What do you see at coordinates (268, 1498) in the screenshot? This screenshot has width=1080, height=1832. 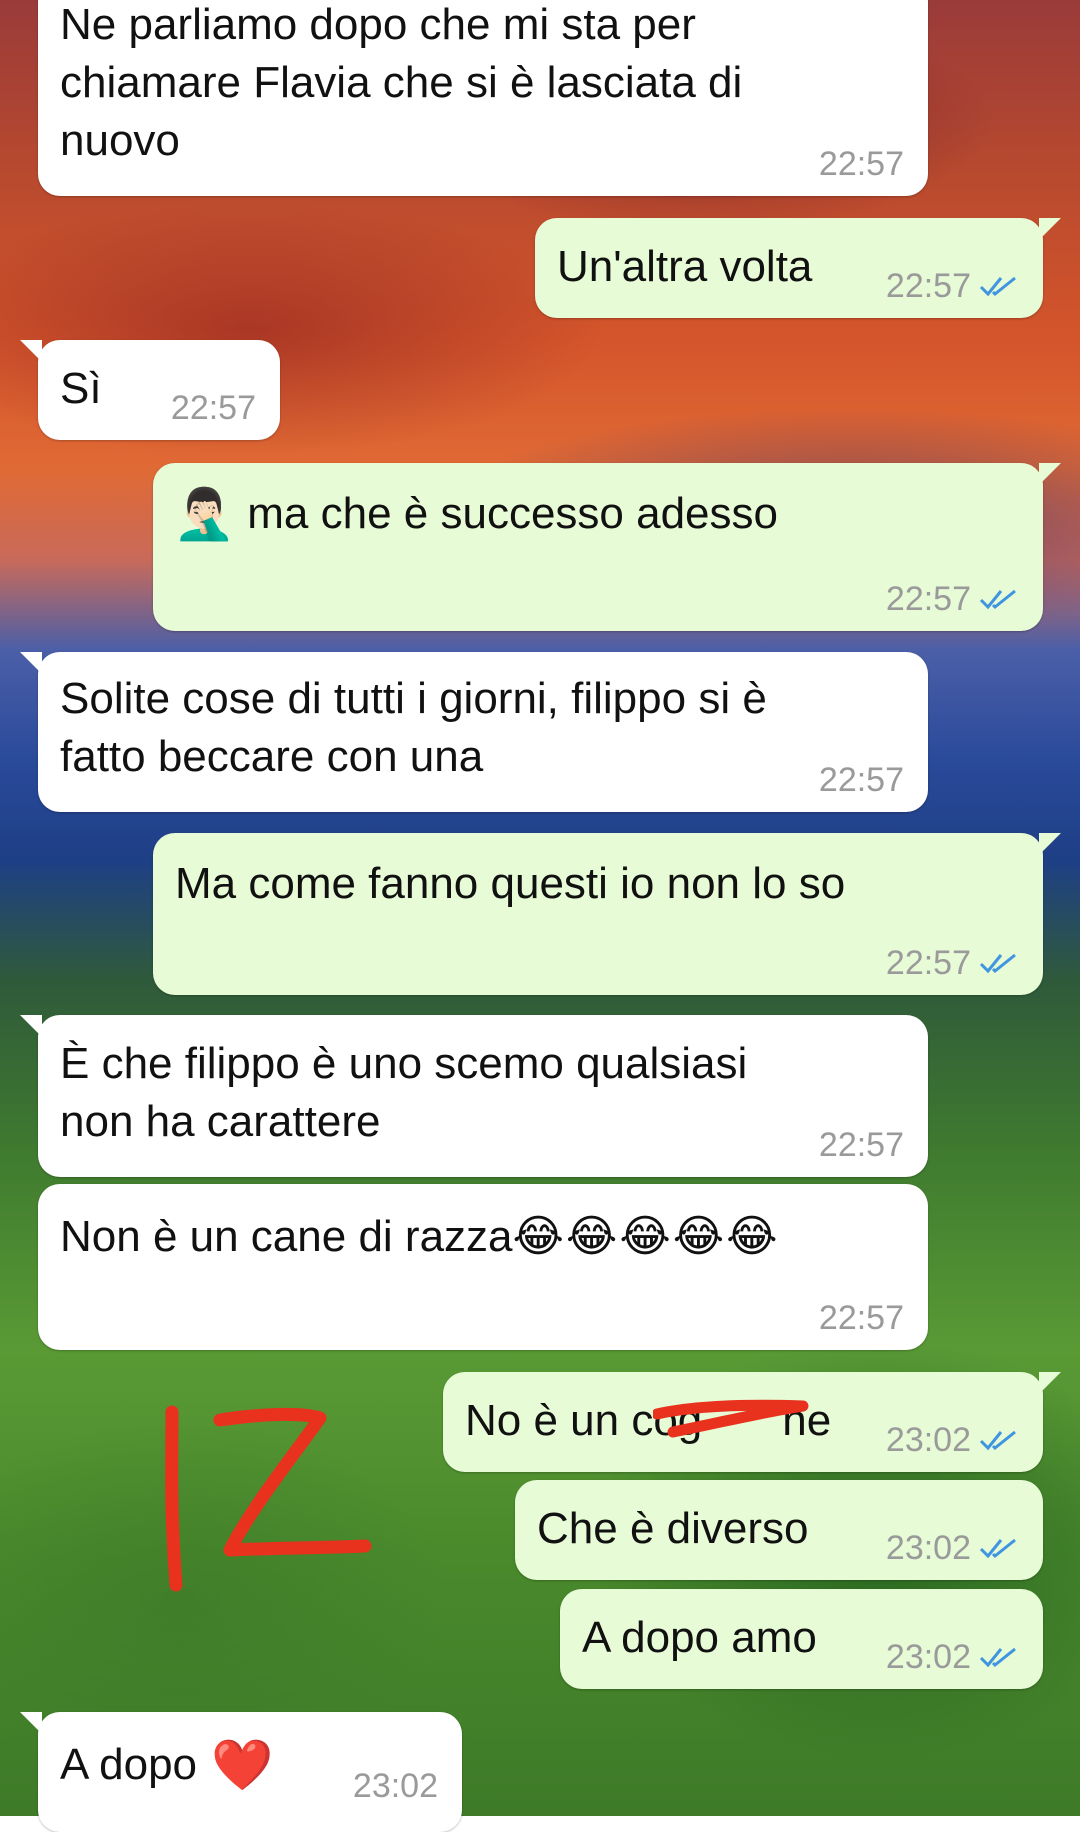 I see `handwritten-annotation` at bounding box center [268, 1498].